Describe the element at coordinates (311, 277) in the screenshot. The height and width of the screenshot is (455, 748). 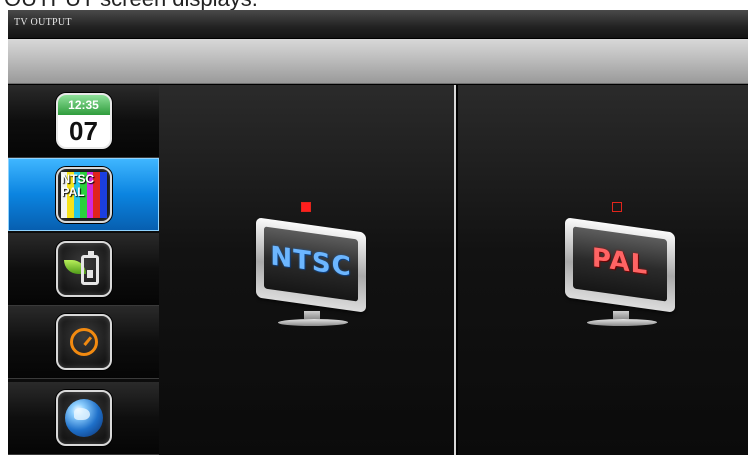
I see `tv-icon: NTSC` at that location.